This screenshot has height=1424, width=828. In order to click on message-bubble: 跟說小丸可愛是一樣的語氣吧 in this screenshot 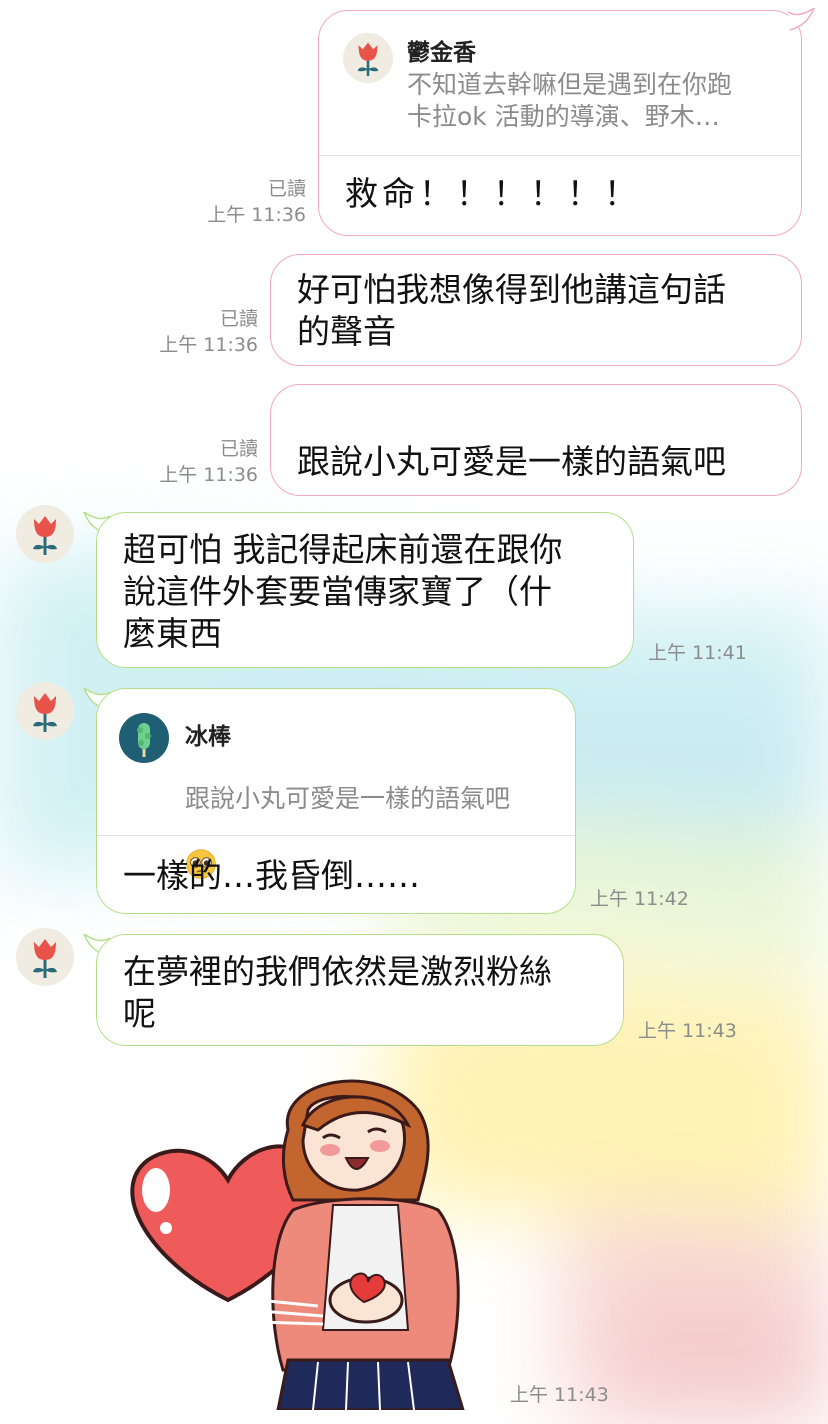, I will do `click(536, 475)`.